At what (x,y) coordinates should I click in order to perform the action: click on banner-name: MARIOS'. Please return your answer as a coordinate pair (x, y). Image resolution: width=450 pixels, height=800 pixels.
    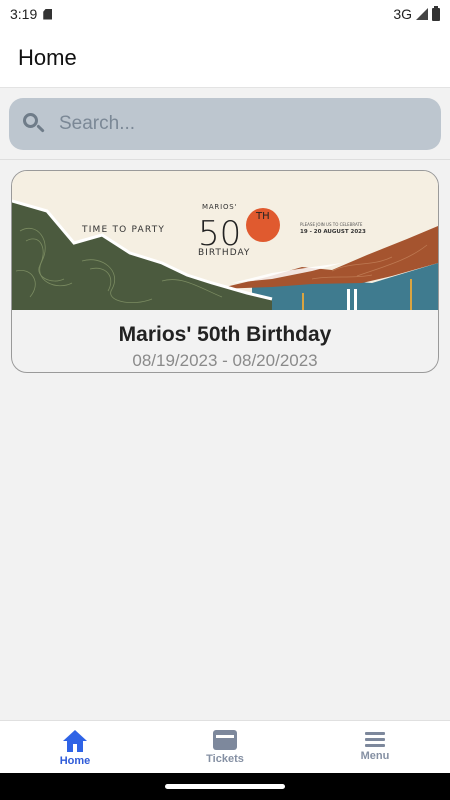
    Looking at the image, I should click on (219, 207).